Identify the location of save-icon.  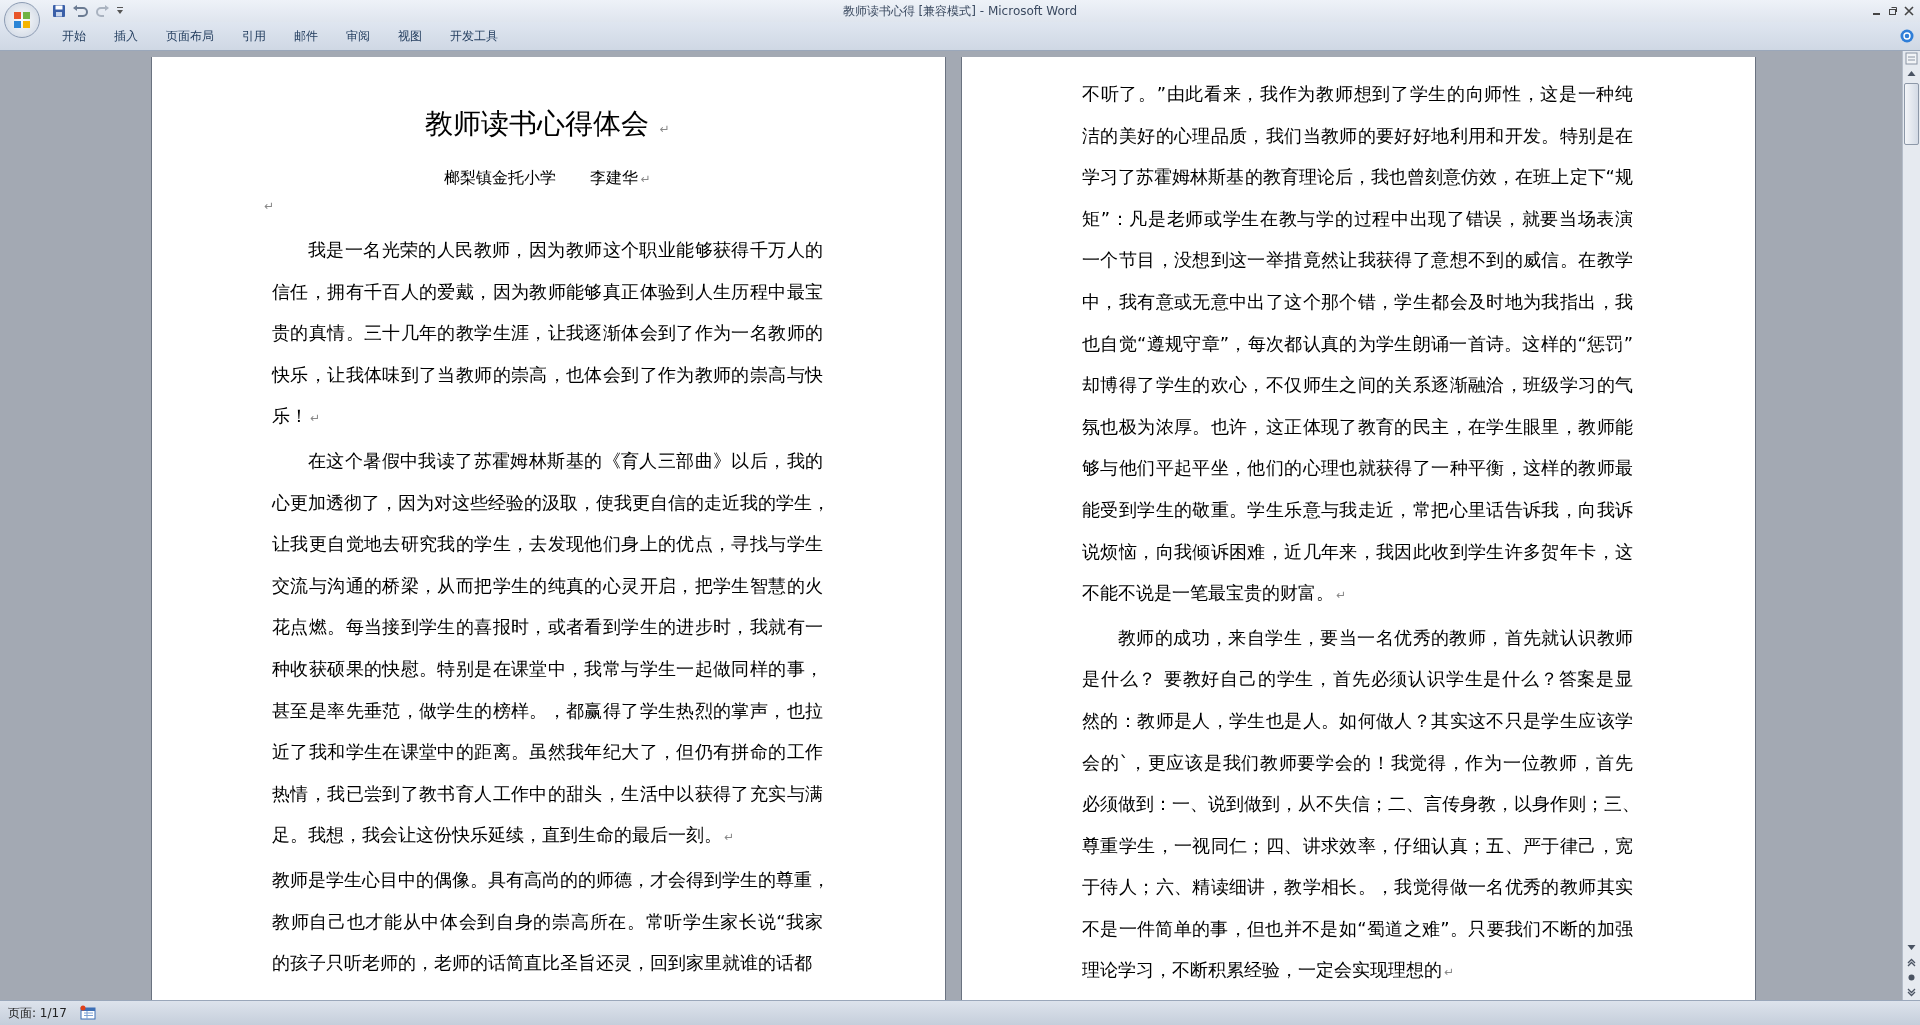
(59, 11).